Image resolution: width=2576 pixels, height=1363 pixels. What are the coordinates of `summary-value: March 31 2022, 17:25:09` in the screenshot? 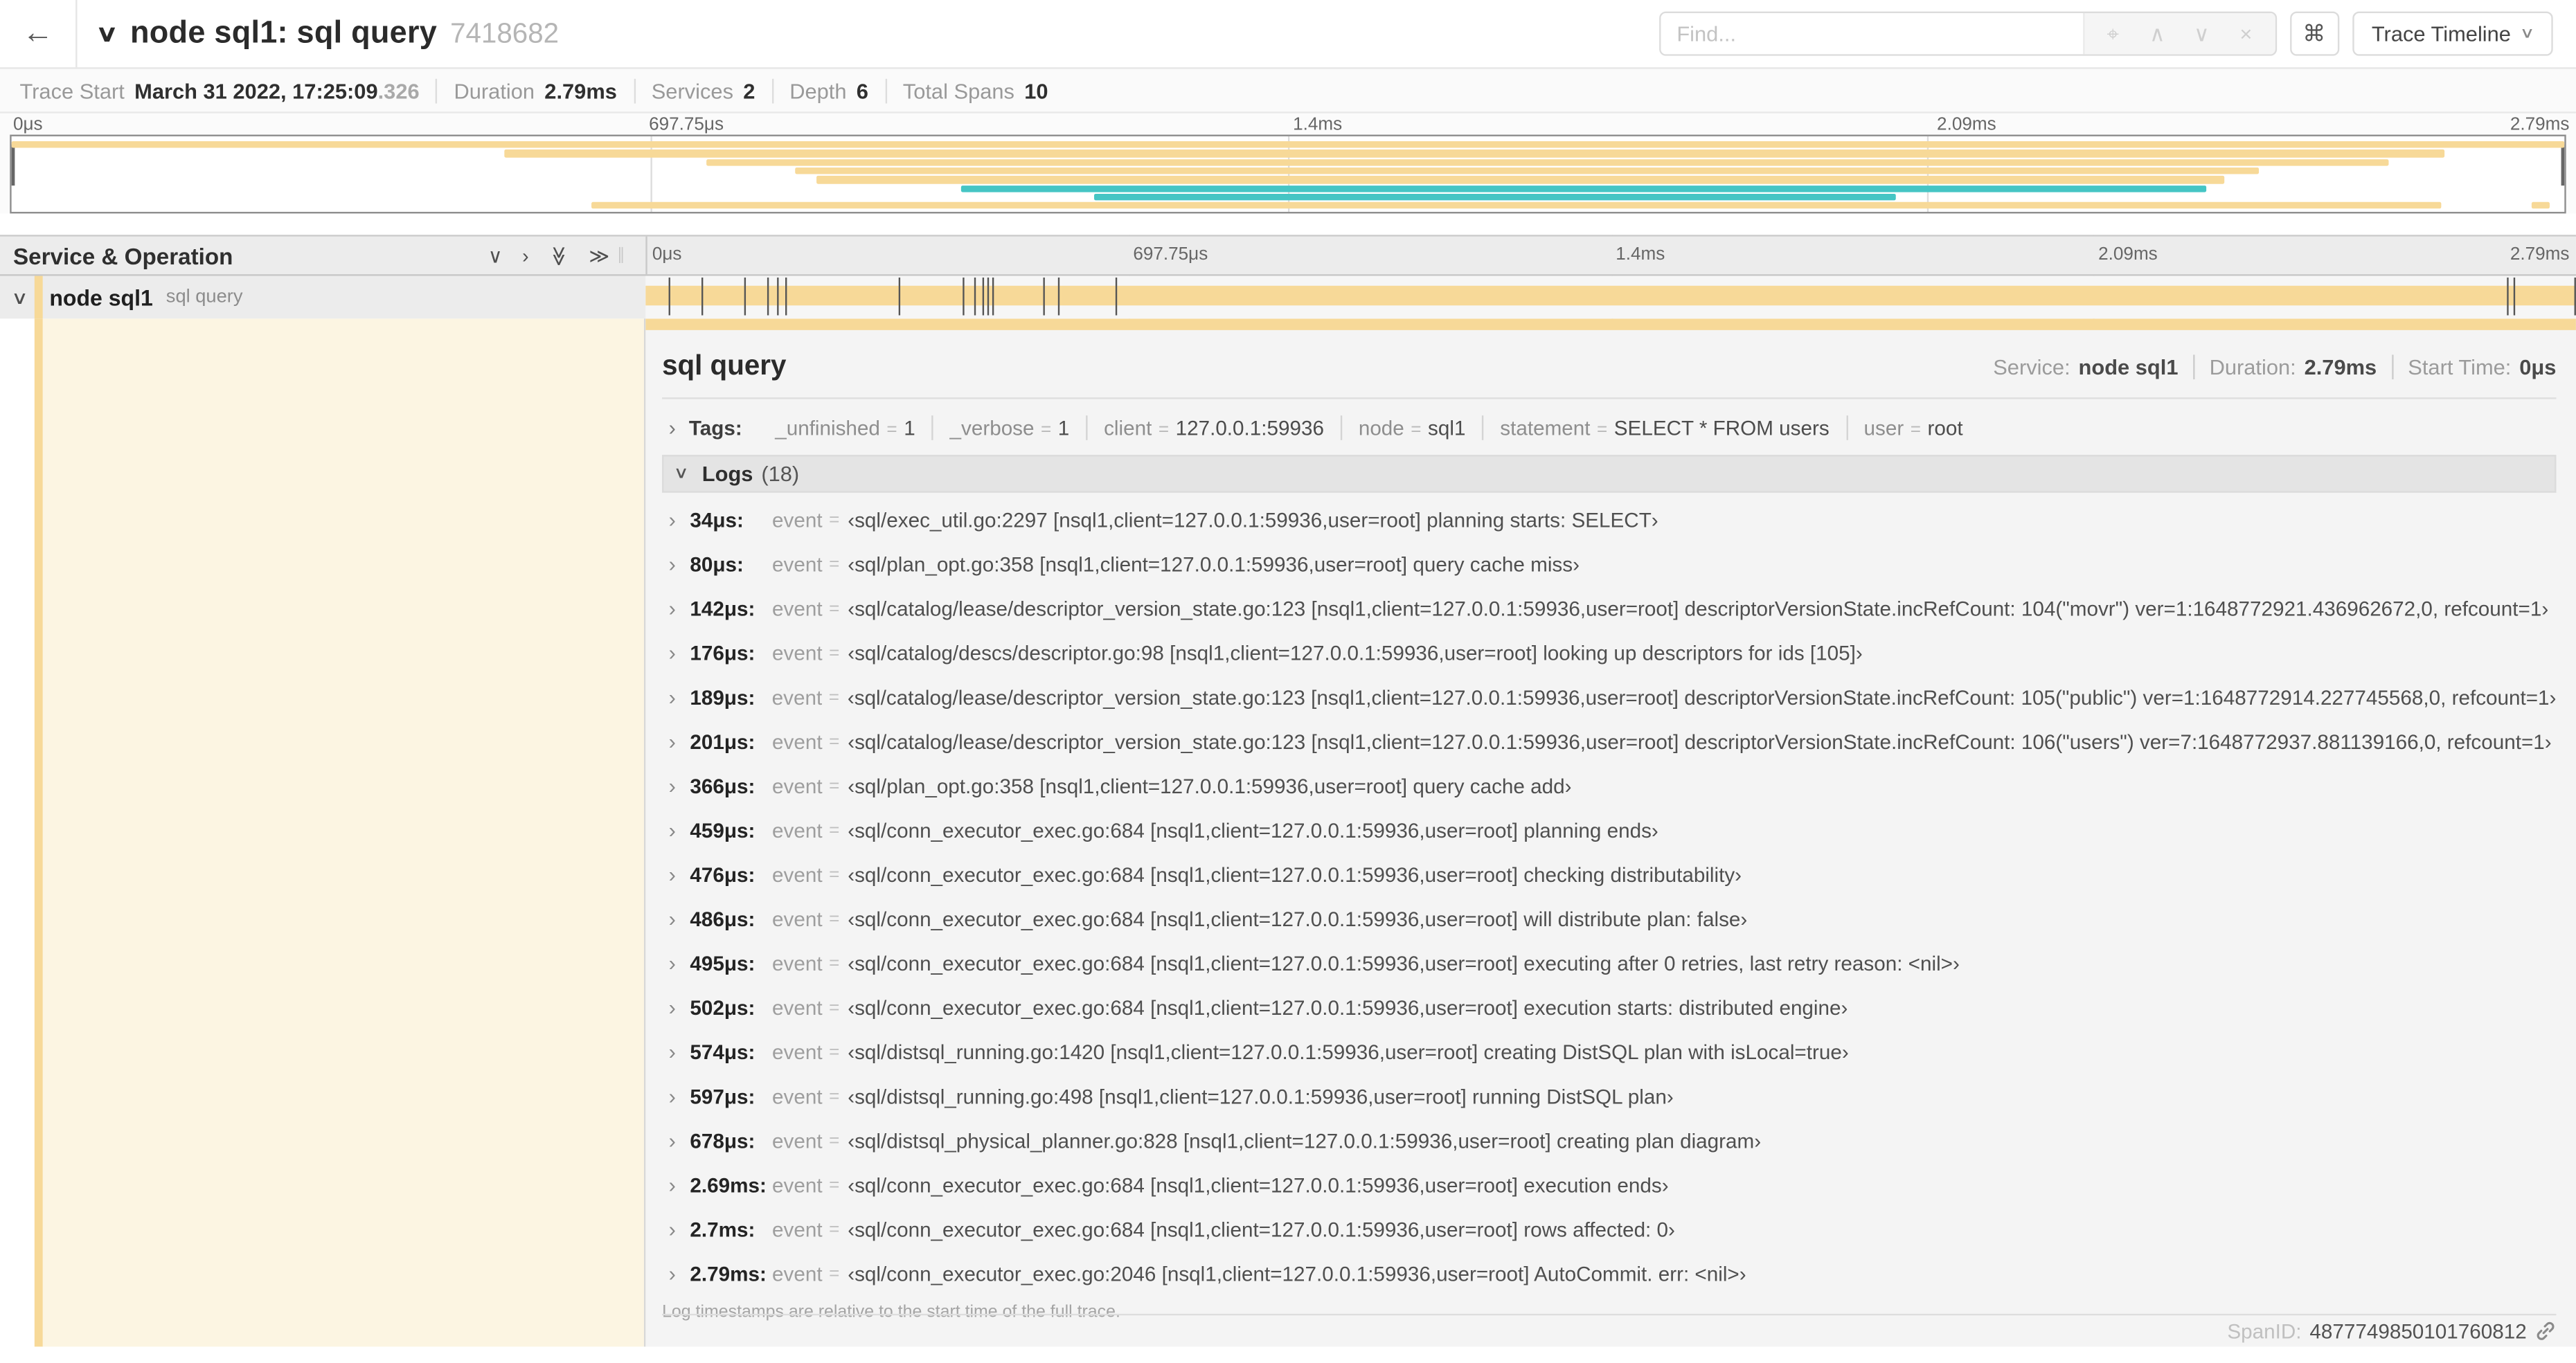 It's located at (256, 90).